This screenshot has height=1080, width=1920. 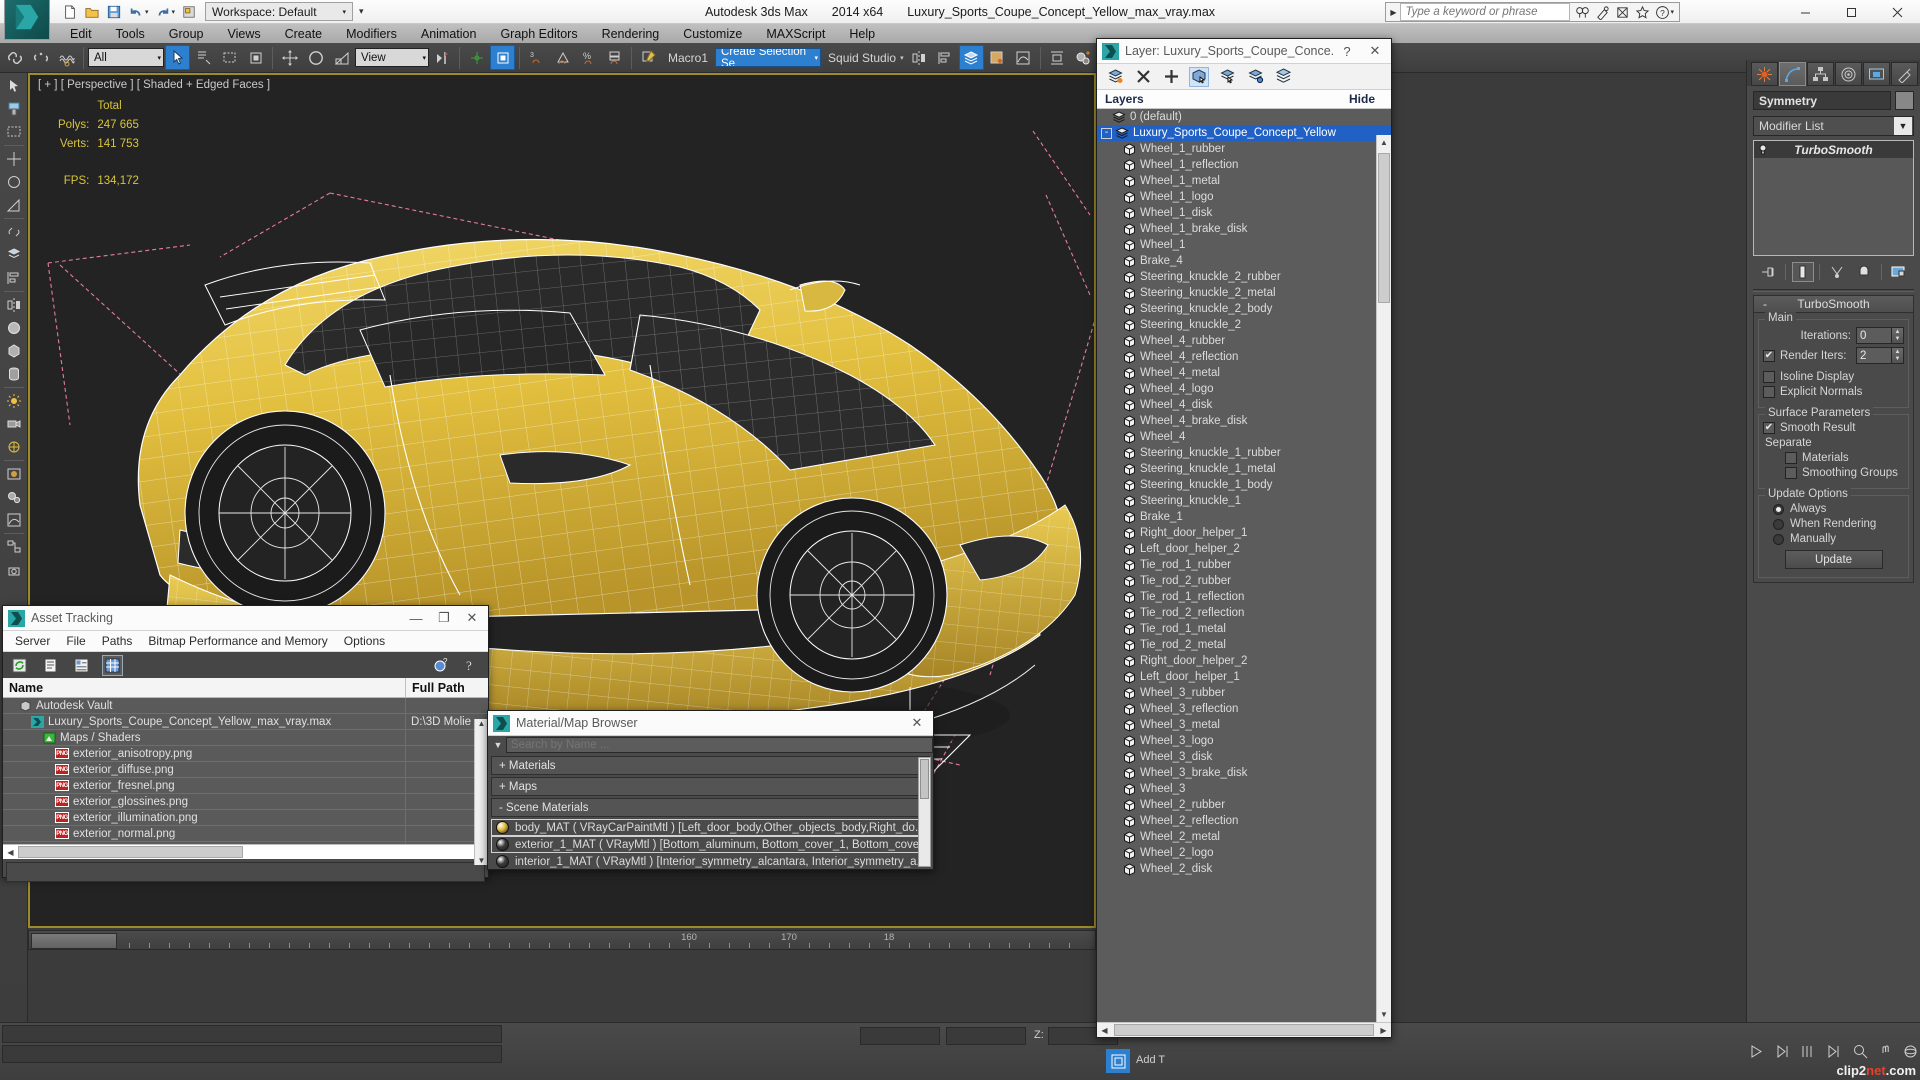 What do you see at coordinates (1244, 357) in the screenshot?
I see `layer-object-row: Wheel_4_reflection` at bounding box center [1244, 357].